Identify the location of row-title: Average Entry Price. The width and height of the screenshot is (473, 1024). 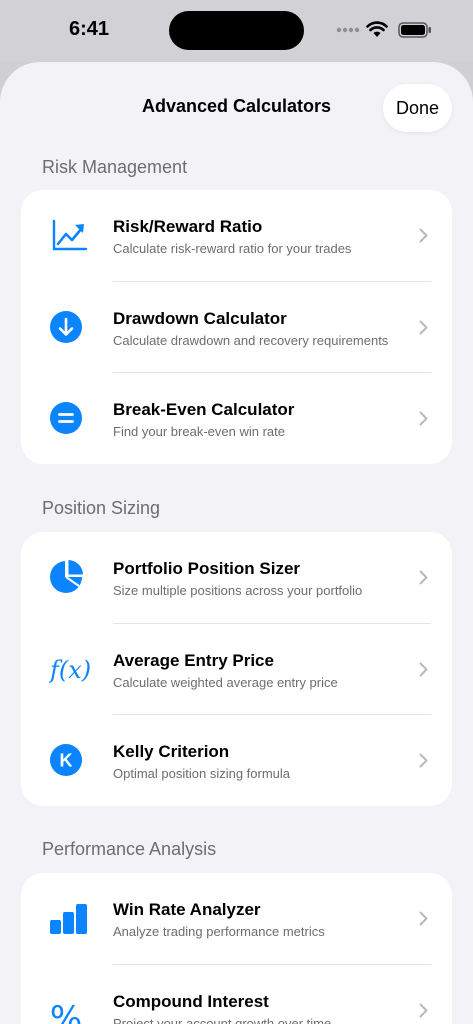
(193, 660).